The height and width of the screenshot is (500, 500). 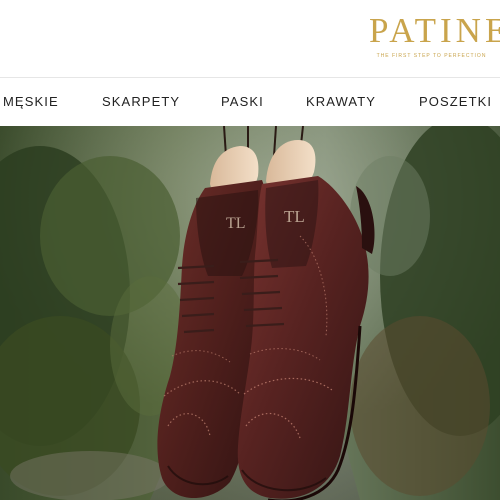 I want to click on nav-item-skarpety: SKARPETY, so click(x=141, y=102).